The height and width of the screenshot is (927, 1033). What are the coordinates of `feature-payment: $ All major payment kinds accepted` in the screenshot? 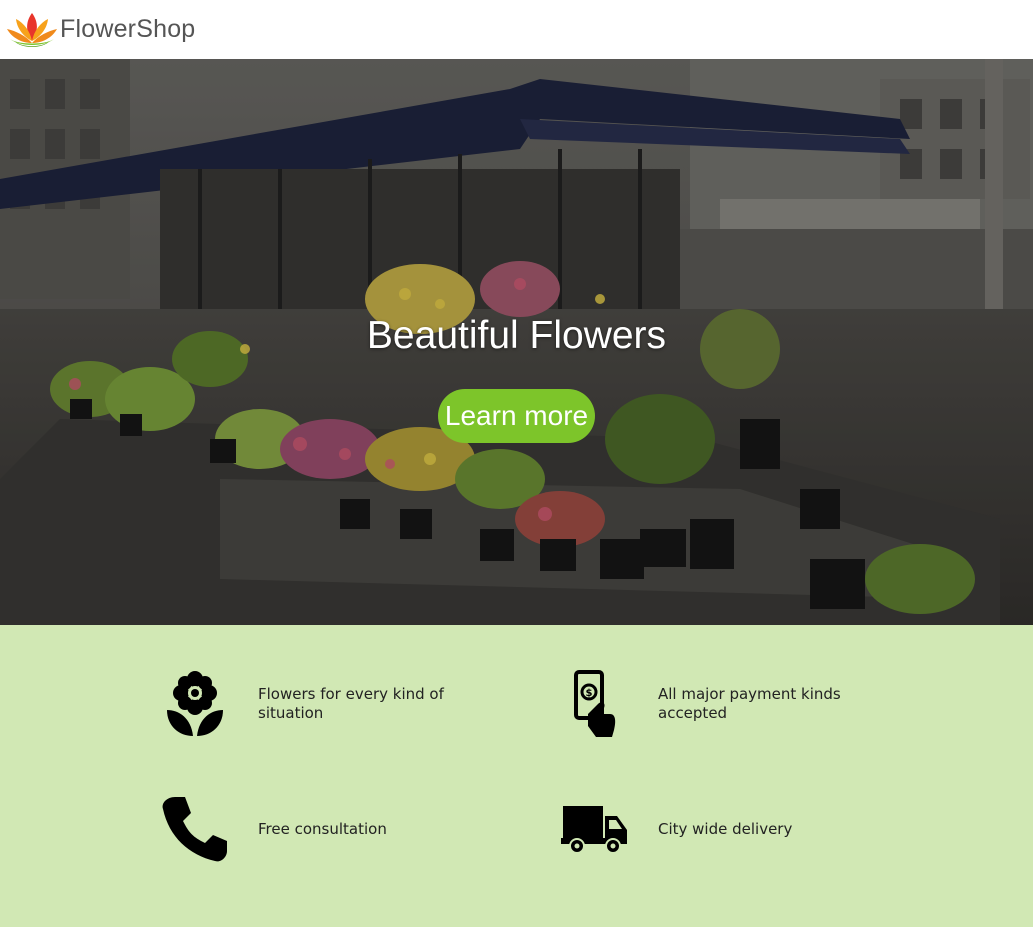 It's located at (709, 704).